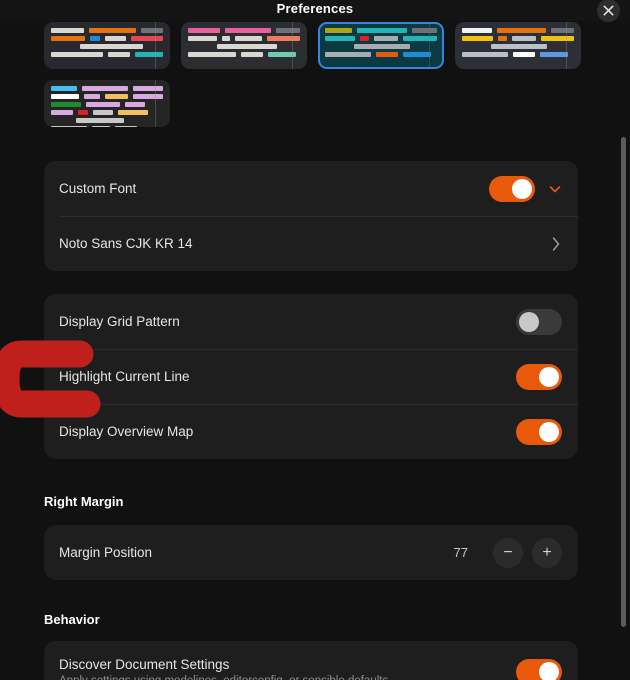 The width and height of the screenshot is (630, 680). Describe the element at coordinates (72, 619) in the screenshot. I see `behavior-section-title: Behavior` at that location.